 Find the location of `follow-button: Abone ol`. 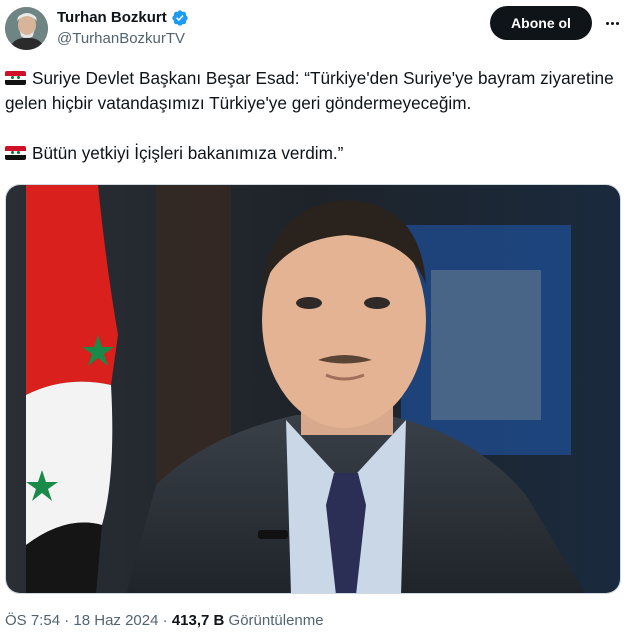

follow-button: Abone ol is located at coordinates (541, 23).